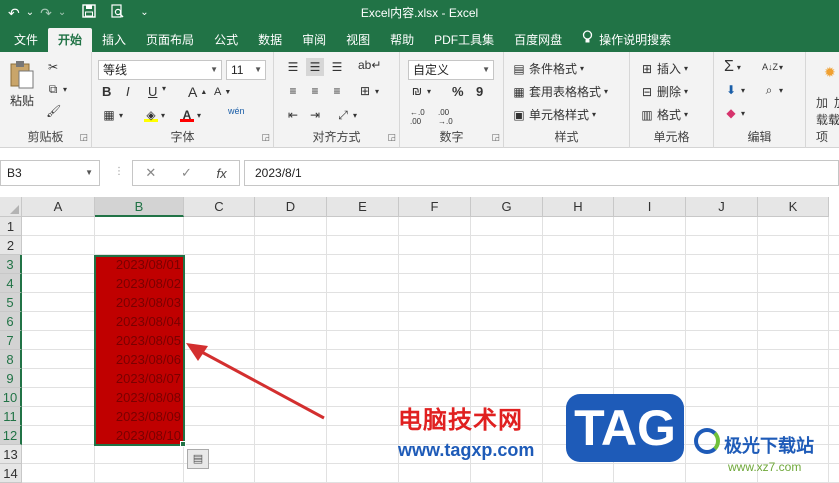  What do you see at coordinates (293, 115) in the screenshot?
I see `decrease-indent-button: ⇤` at bounding box center [293, 115].